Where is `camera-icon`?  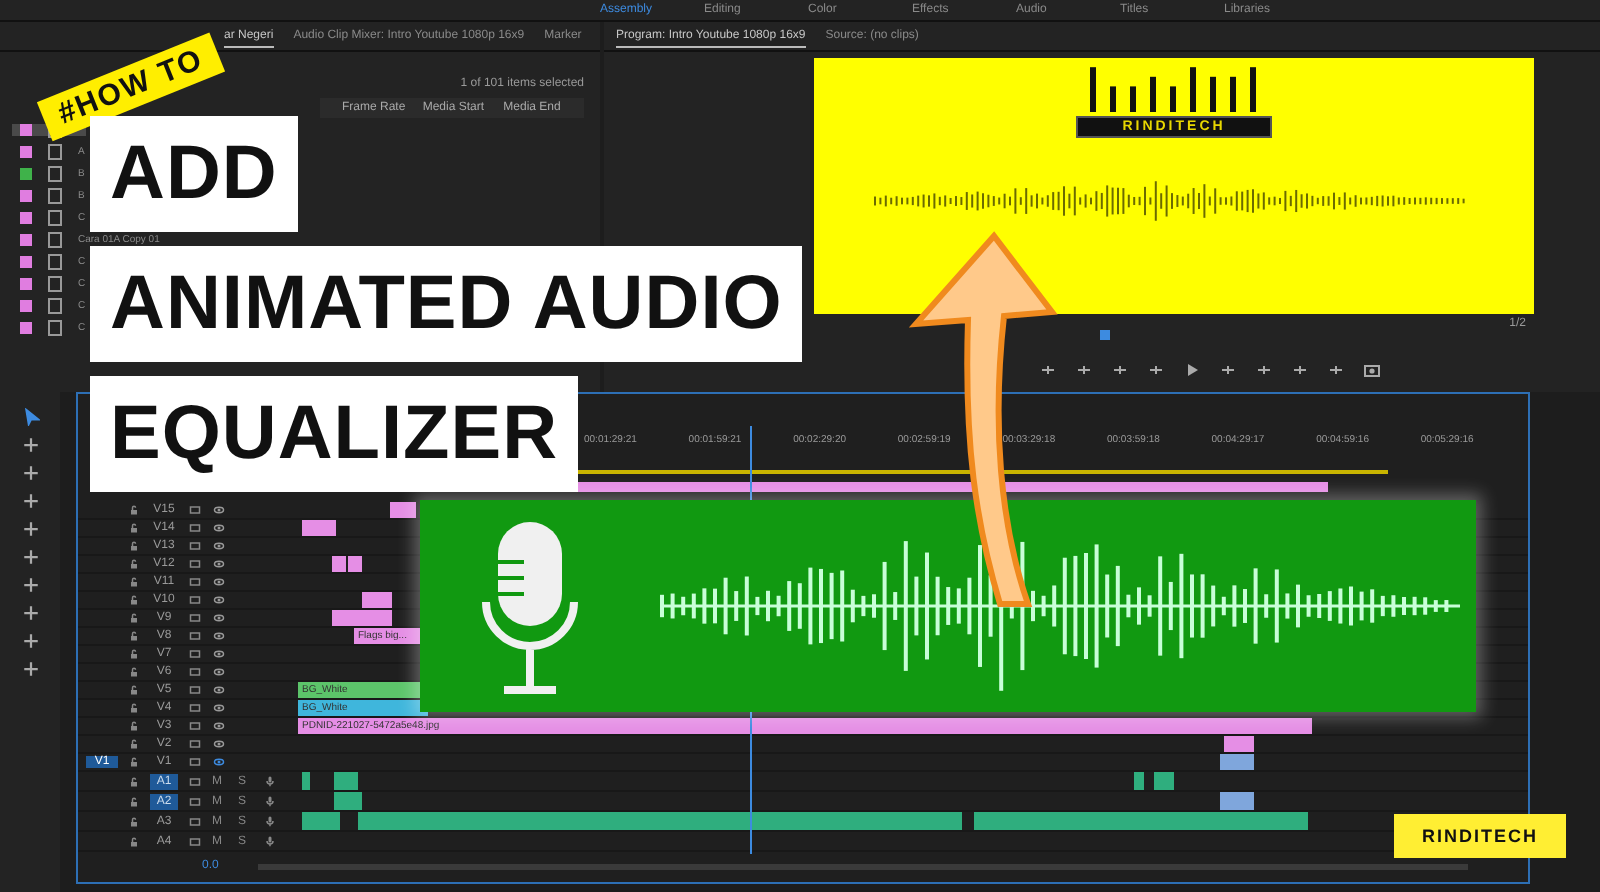
camera-icon is located at coordinates (1372, 370).